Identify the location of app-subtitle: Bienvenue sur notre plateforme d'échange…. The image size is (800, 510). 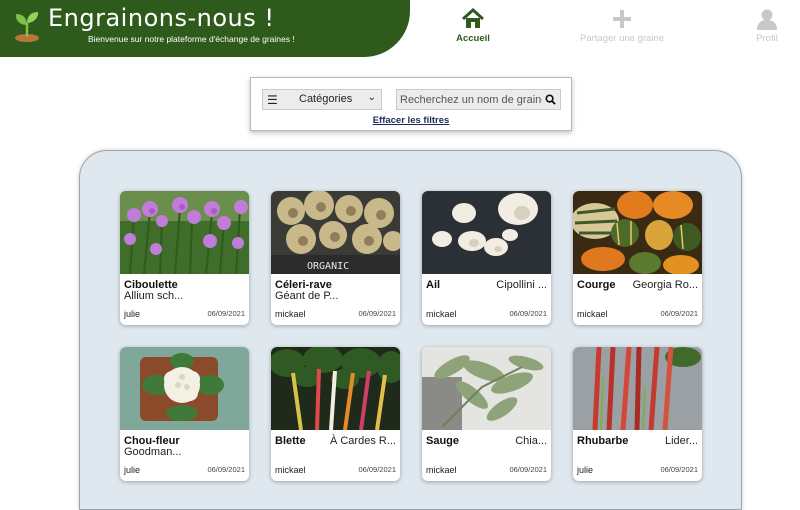
(191, 39).